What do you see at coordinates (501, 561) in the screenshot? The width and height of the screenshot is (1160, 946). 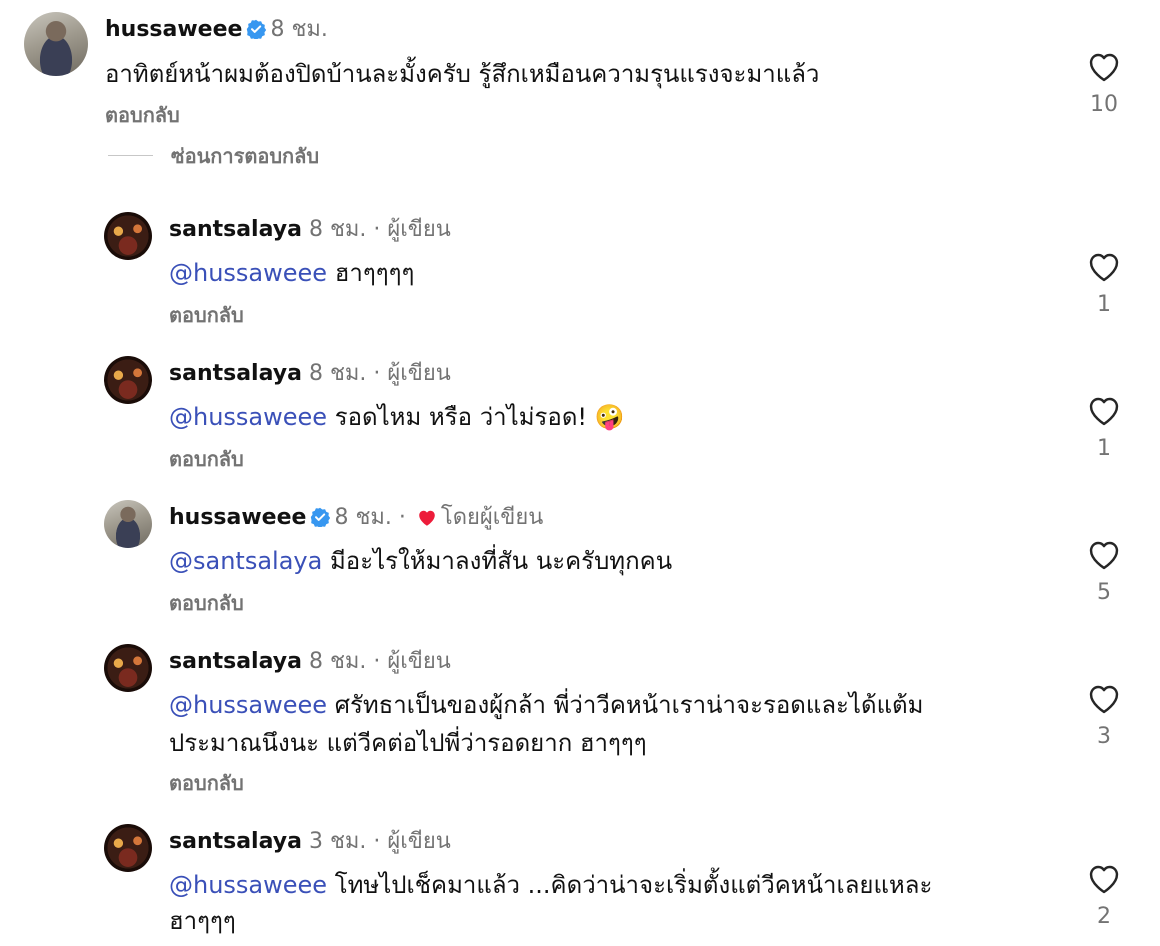 I see `comment-text-line: มีอะไรให้มาลงที่สัน นะครับทุกคน` at bounding box center [501, 561].